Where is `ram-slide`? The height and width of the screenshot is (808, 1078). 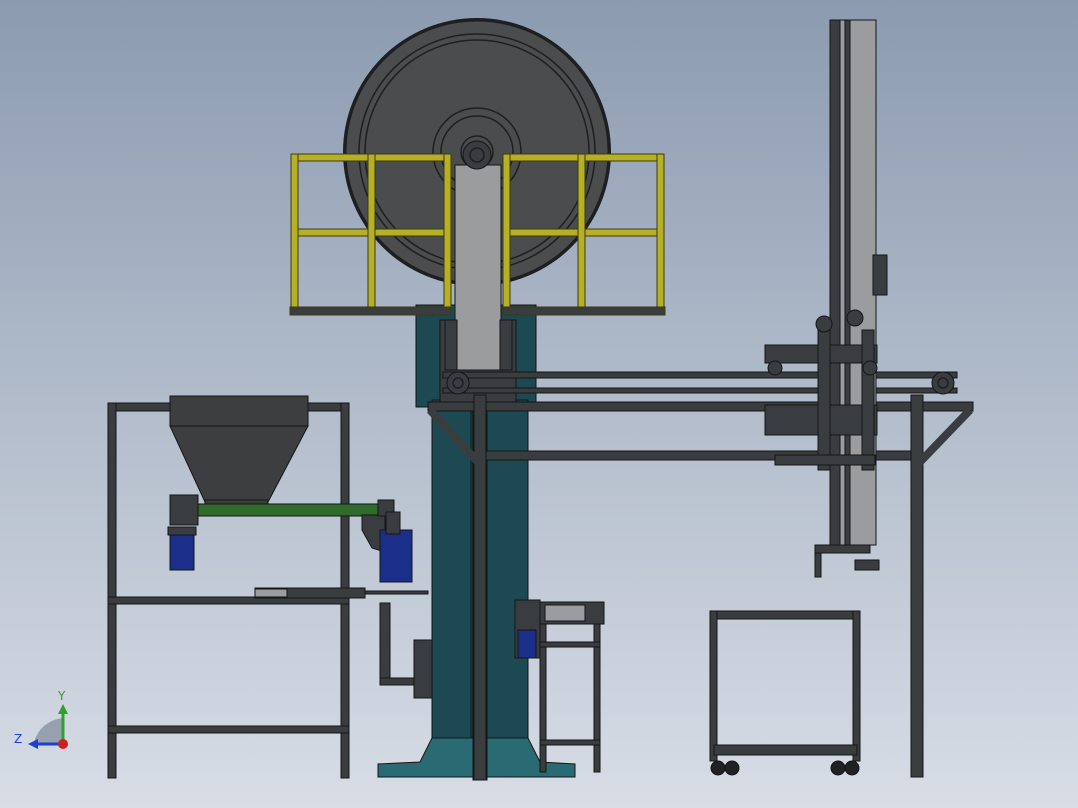 ram-slide is located at coordinates (478, 267).